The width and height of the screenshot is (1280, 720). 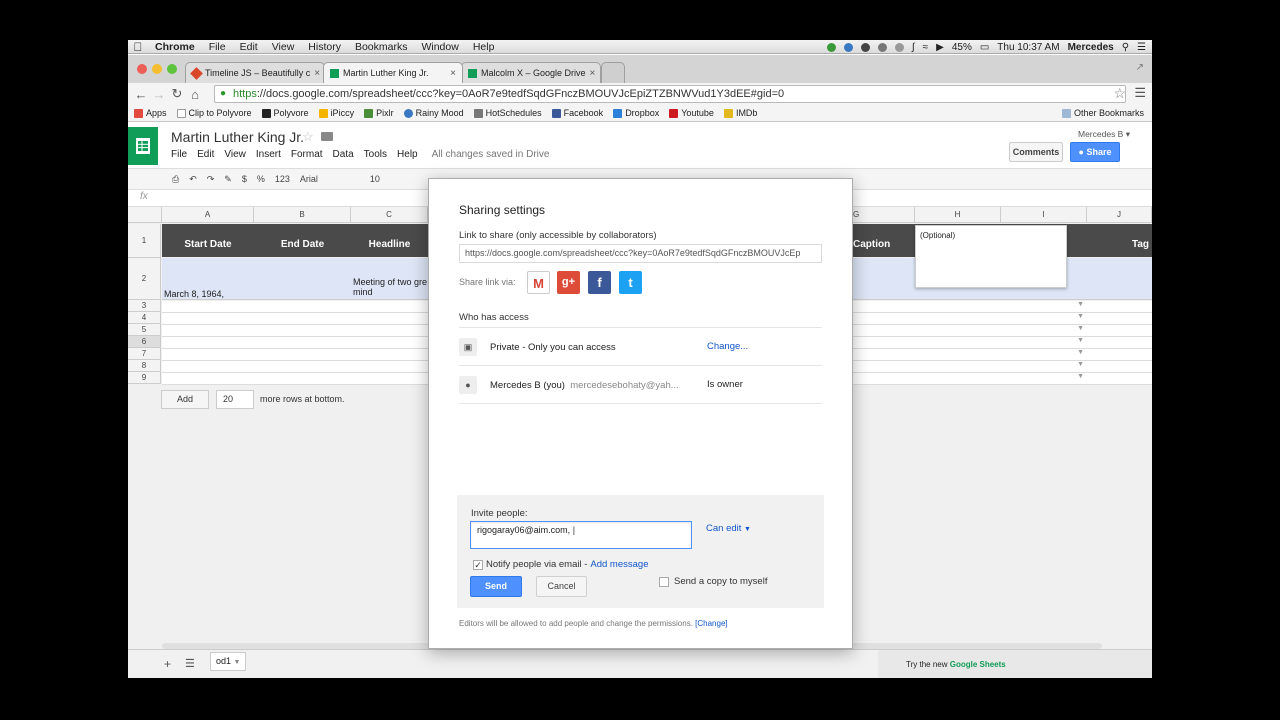 What do you see at coordinates (159, 94) in the screenshot?
I see `forward-icon: →` at bounding box center [159, 94].